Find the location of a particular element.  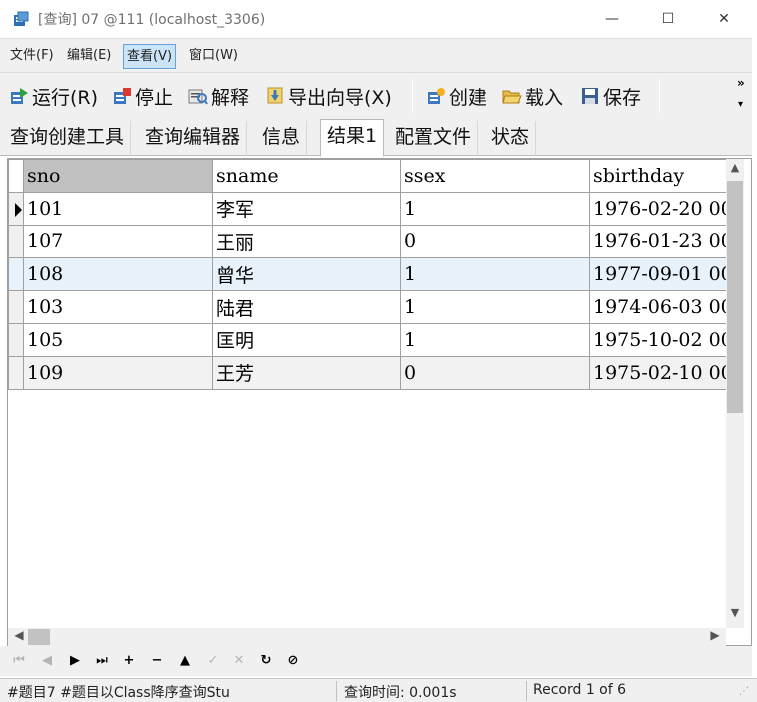

menu-window: 窗口(W) is located at coordinates (213, 56).